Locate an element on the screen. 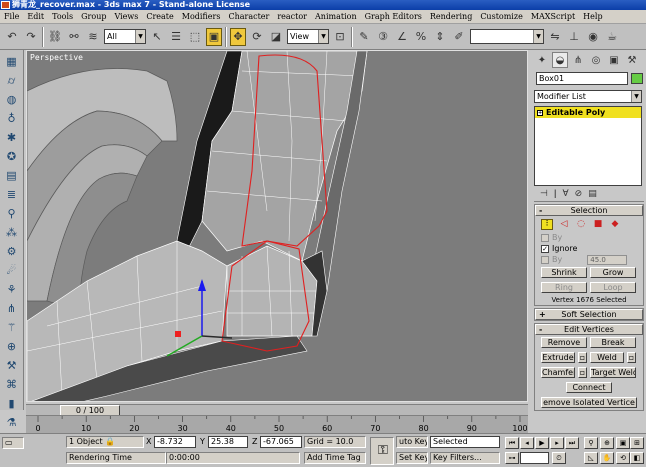  add-time-tag-button: Add Time Tag is located at coordinates (335, 458).